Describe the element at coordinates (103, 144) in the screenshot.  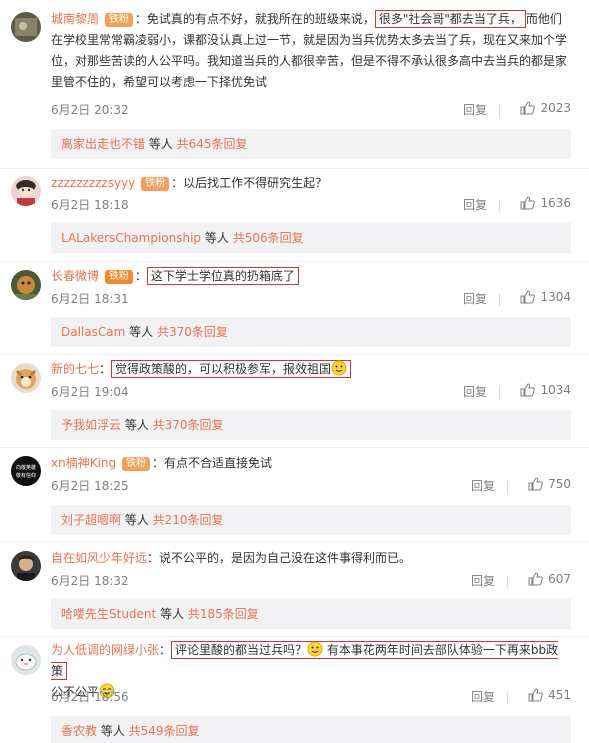
I see `sub-reply-user: 离家出走也不错` at that location.